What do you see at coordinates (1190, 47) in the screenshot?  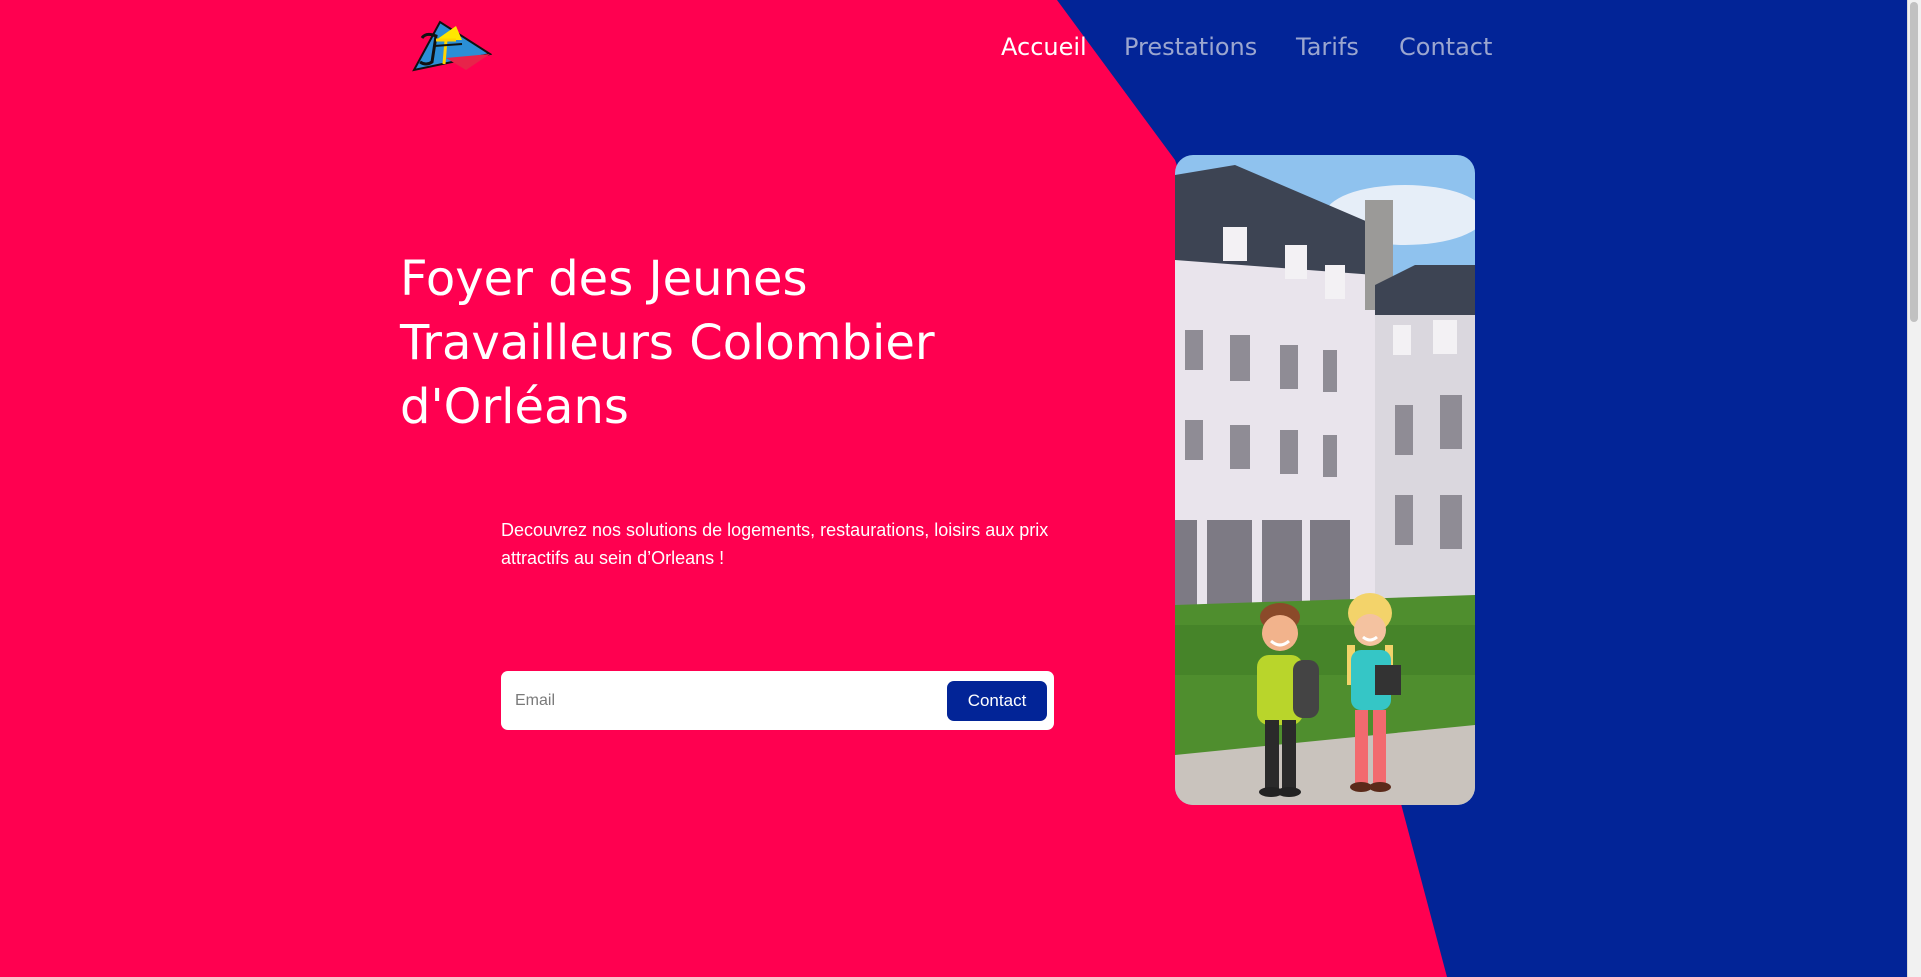 I see `nav-prestations: Prestations` at bounding box center [1190, 47].